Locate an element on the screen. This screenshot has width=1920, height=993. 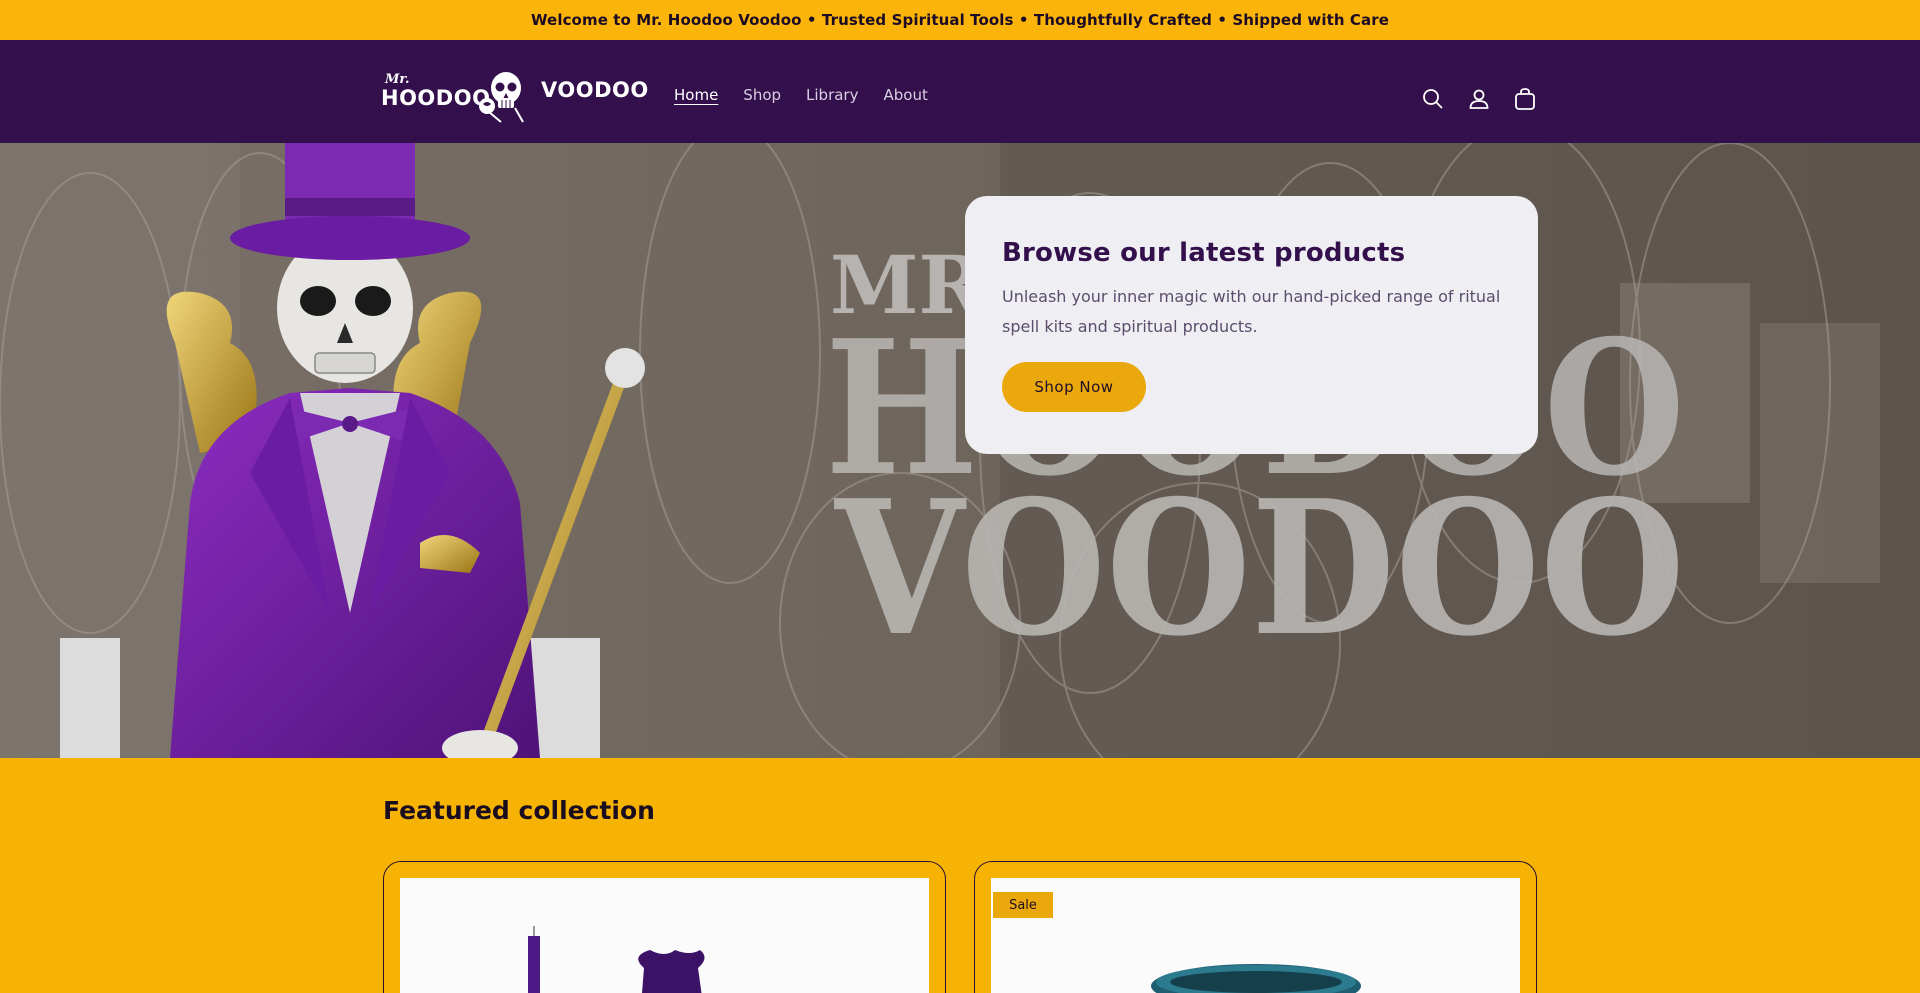
skull-logo-icon is located at coordinates (501, 97).